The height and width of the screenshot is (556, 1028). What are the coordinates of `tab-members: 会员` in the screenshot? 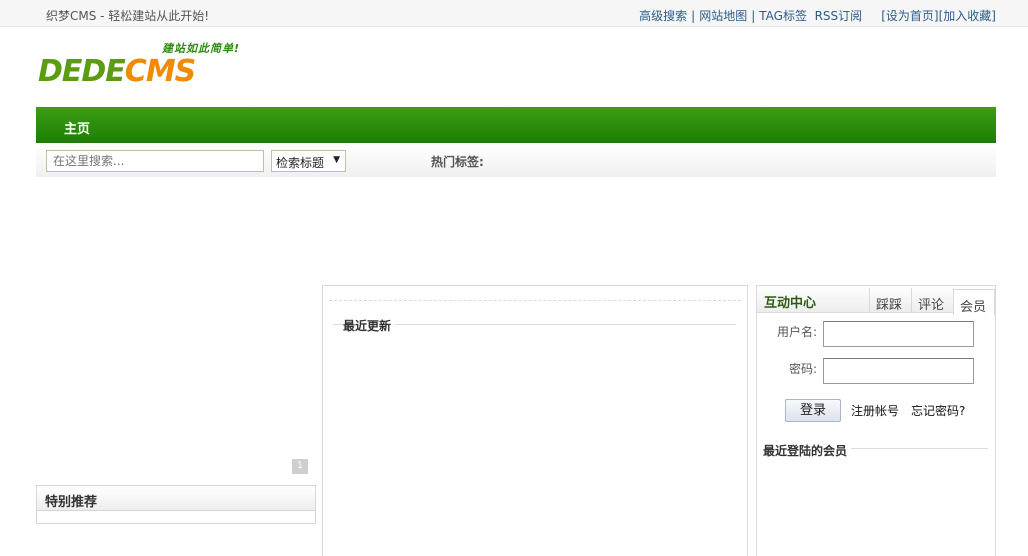 It's located at (974, 302).